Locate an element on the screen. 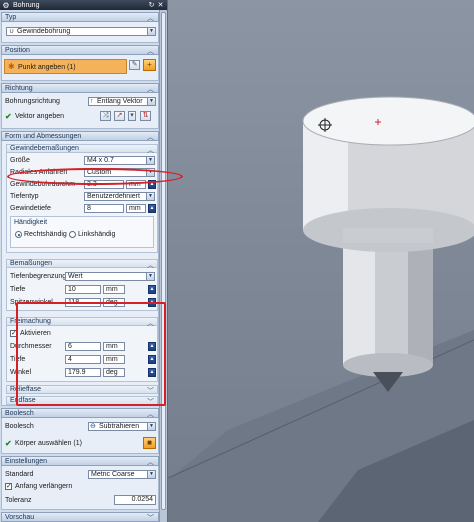 The width and height of the screenshot is (474, 522). radio-rechts is located at coordinates (18, 234).